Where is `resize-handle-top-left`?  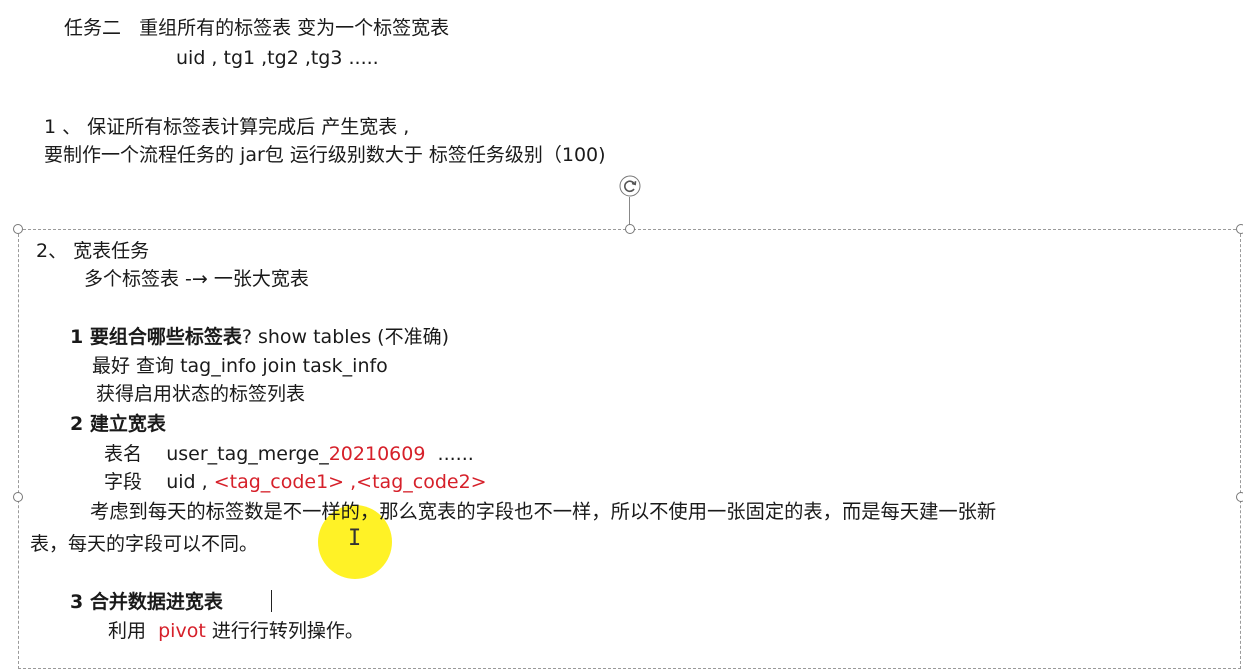
resize-handle-top-left is located at coordinates (18, 229).